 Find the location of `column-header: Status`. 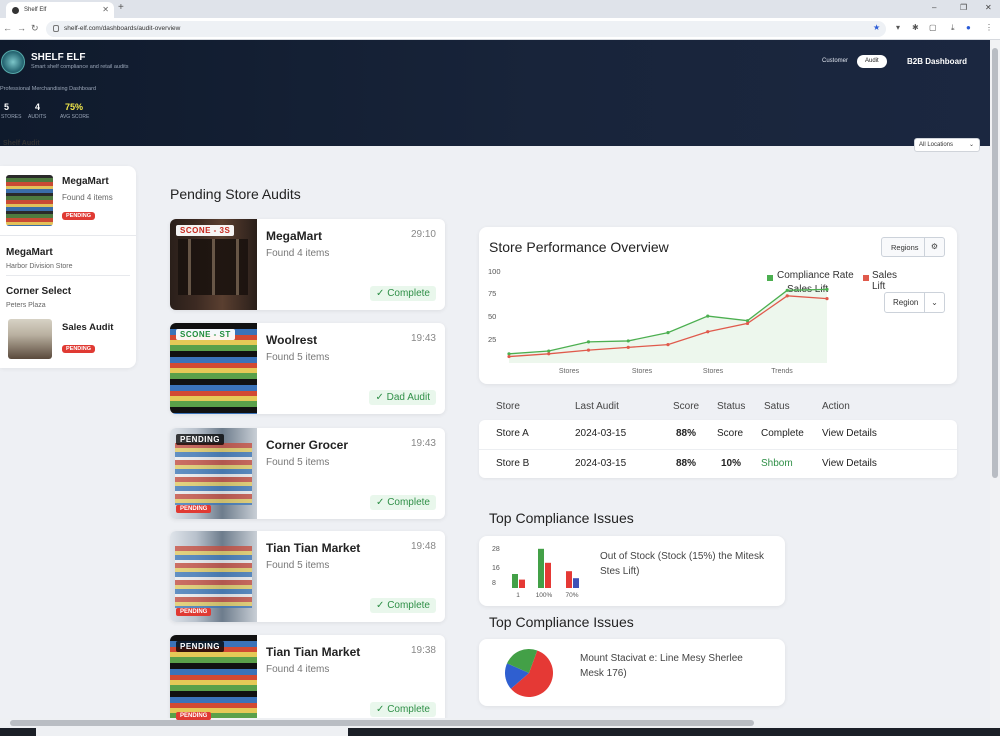

column-header: Status is located at coordinates (731, 406).